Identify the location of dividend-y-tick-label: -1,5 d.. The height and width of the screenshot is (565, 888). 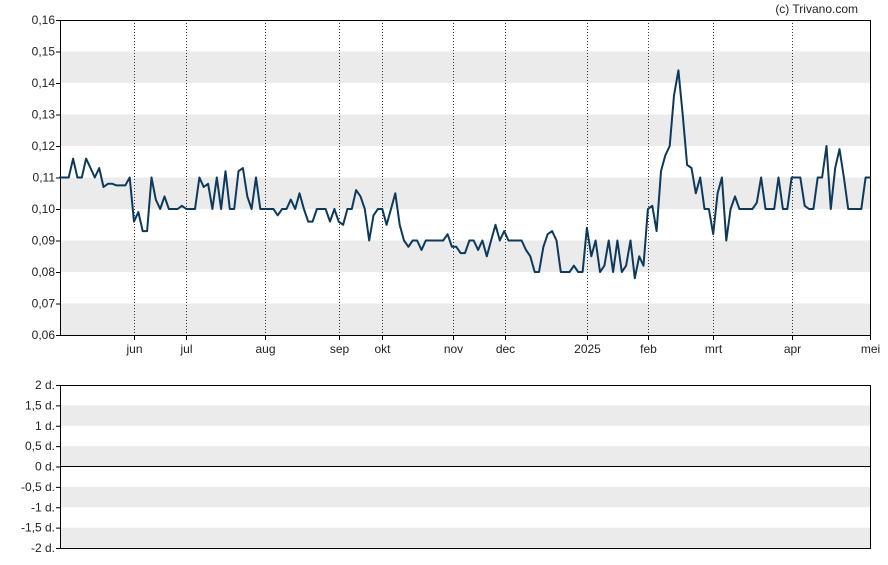
(38, 528).